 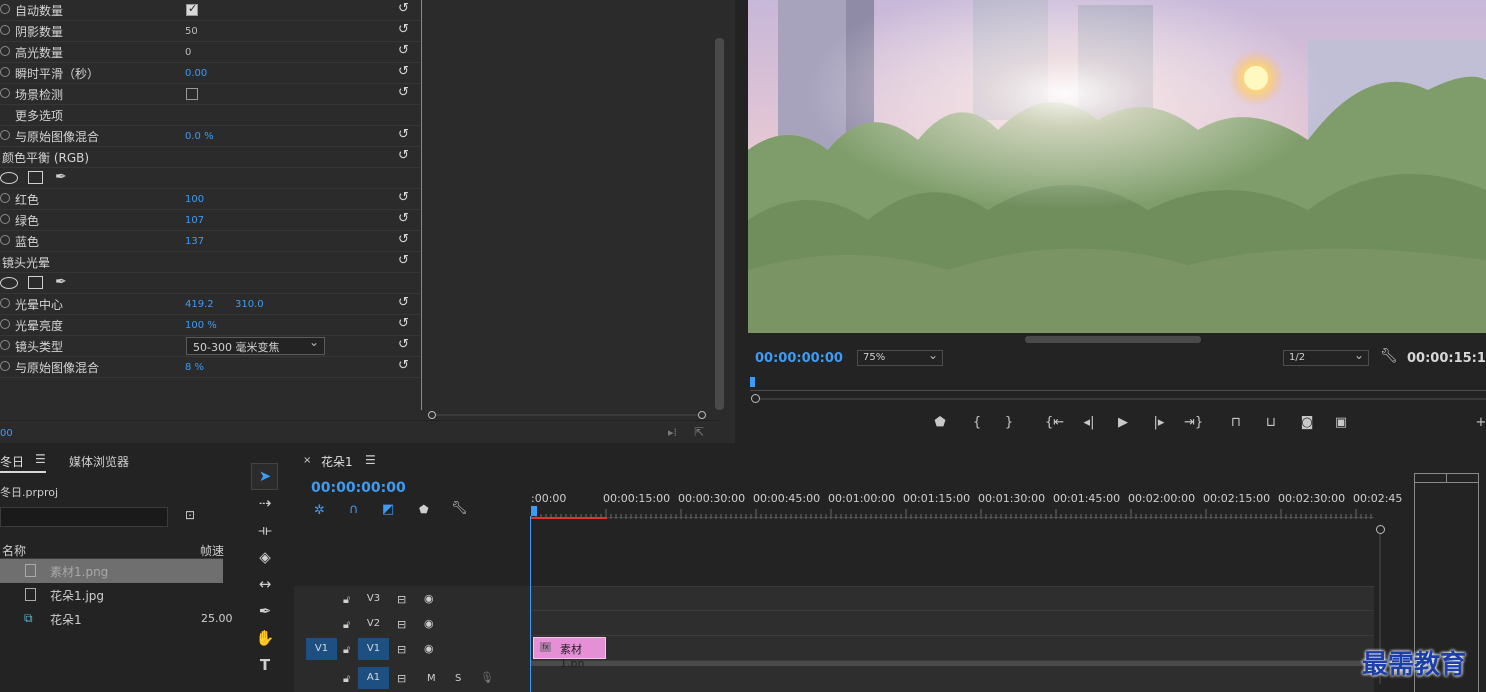 I want to click on effect-property-row: 场景检测 ↺, so click(x=210, y=94).